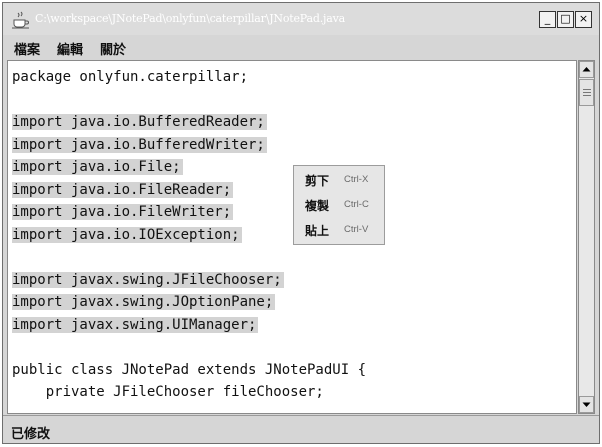  What do you see at coordinates (339, 230) in the screenshot?
I see `context-menu-paste: 貼上 Ctrl-V` at bounding box center [339, 230].